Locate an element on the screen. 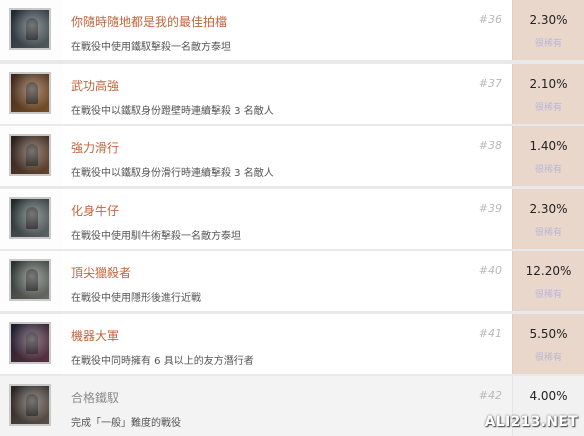 Image resolution: width=584 pixels, height=436 pixels. achievement-description: 在戰役中使用隱形後進行近戰 is located at coordinates (136, 298).